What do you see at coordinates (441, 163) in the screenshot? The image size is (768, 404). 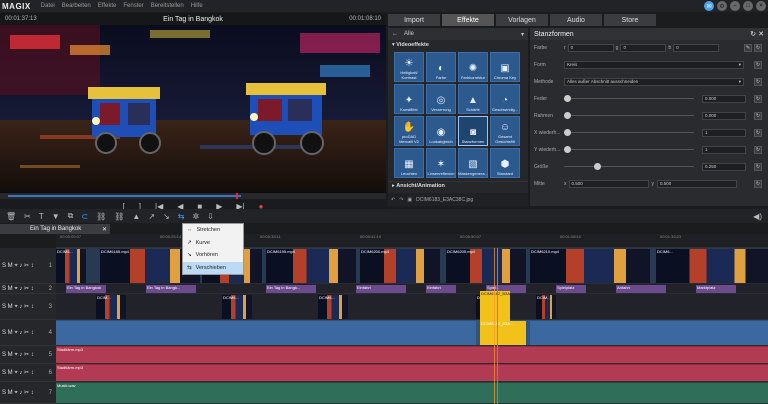 I see `effect-tile: ✶ Linsenreflexion` at bounding box center [441, 163].